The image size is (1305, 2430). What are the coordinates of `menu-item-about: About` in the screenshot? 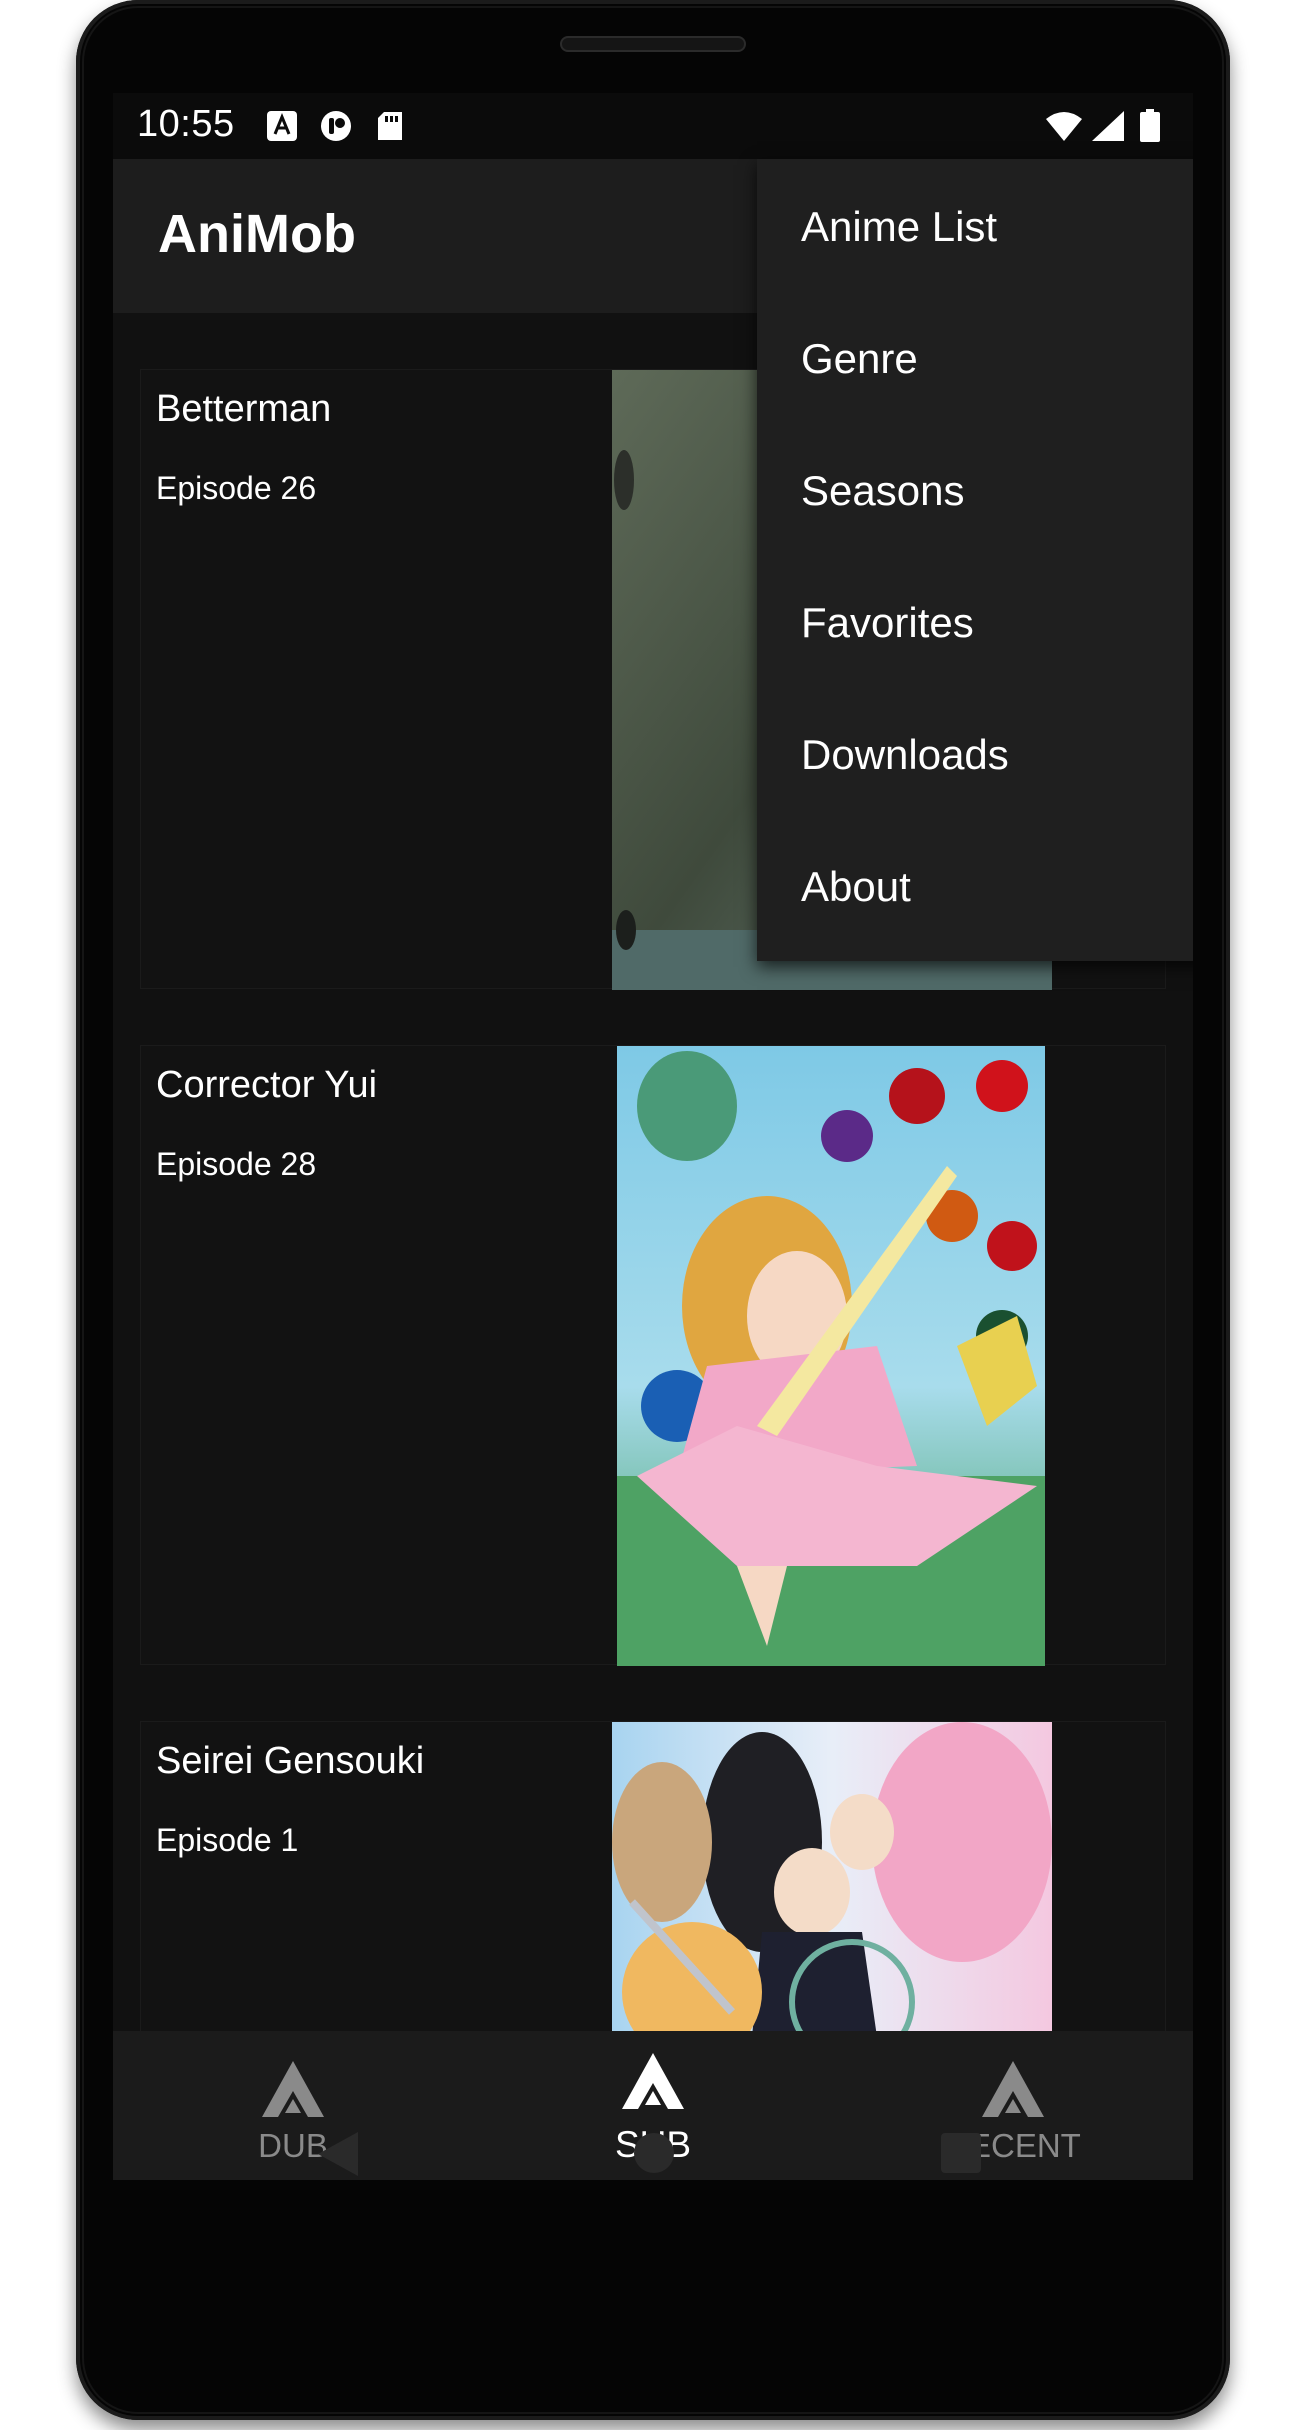 It's located at (975, 885).